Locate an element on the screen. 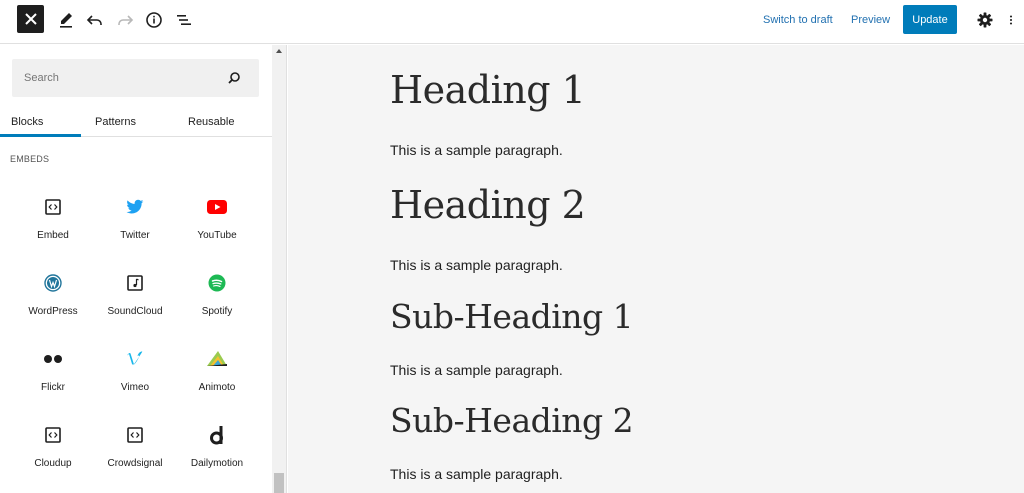  block-twitter: Twitter is located at coordinates (135, 220).